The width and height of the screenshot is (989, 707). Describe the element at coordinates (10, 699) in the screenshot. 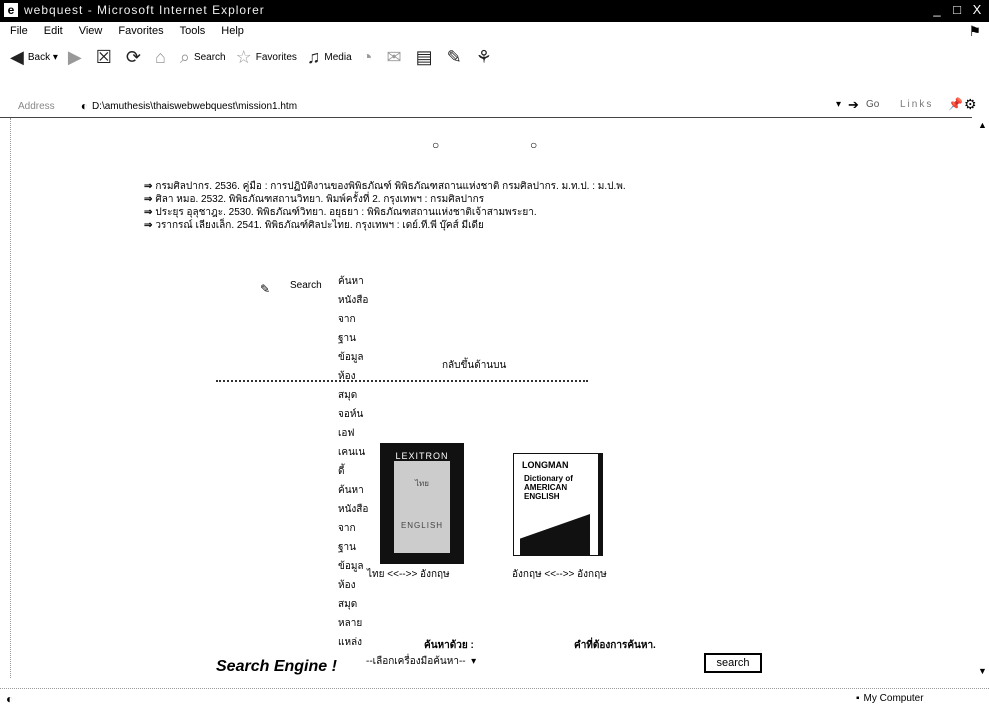

I see `page-status-icon: ◐` at that location.